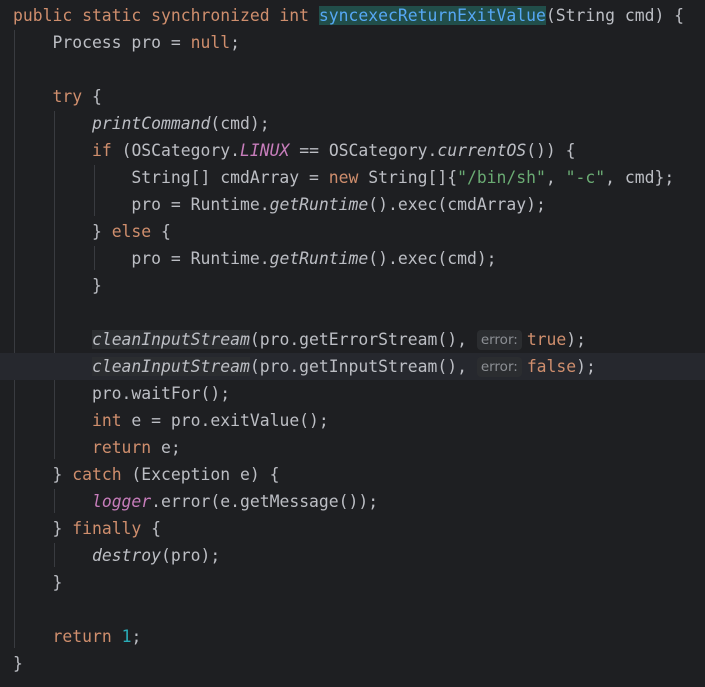  Describe the element at coordinates (359, 123) in the screenshot. I see `code-line: printCommand(cmd);` at that location.